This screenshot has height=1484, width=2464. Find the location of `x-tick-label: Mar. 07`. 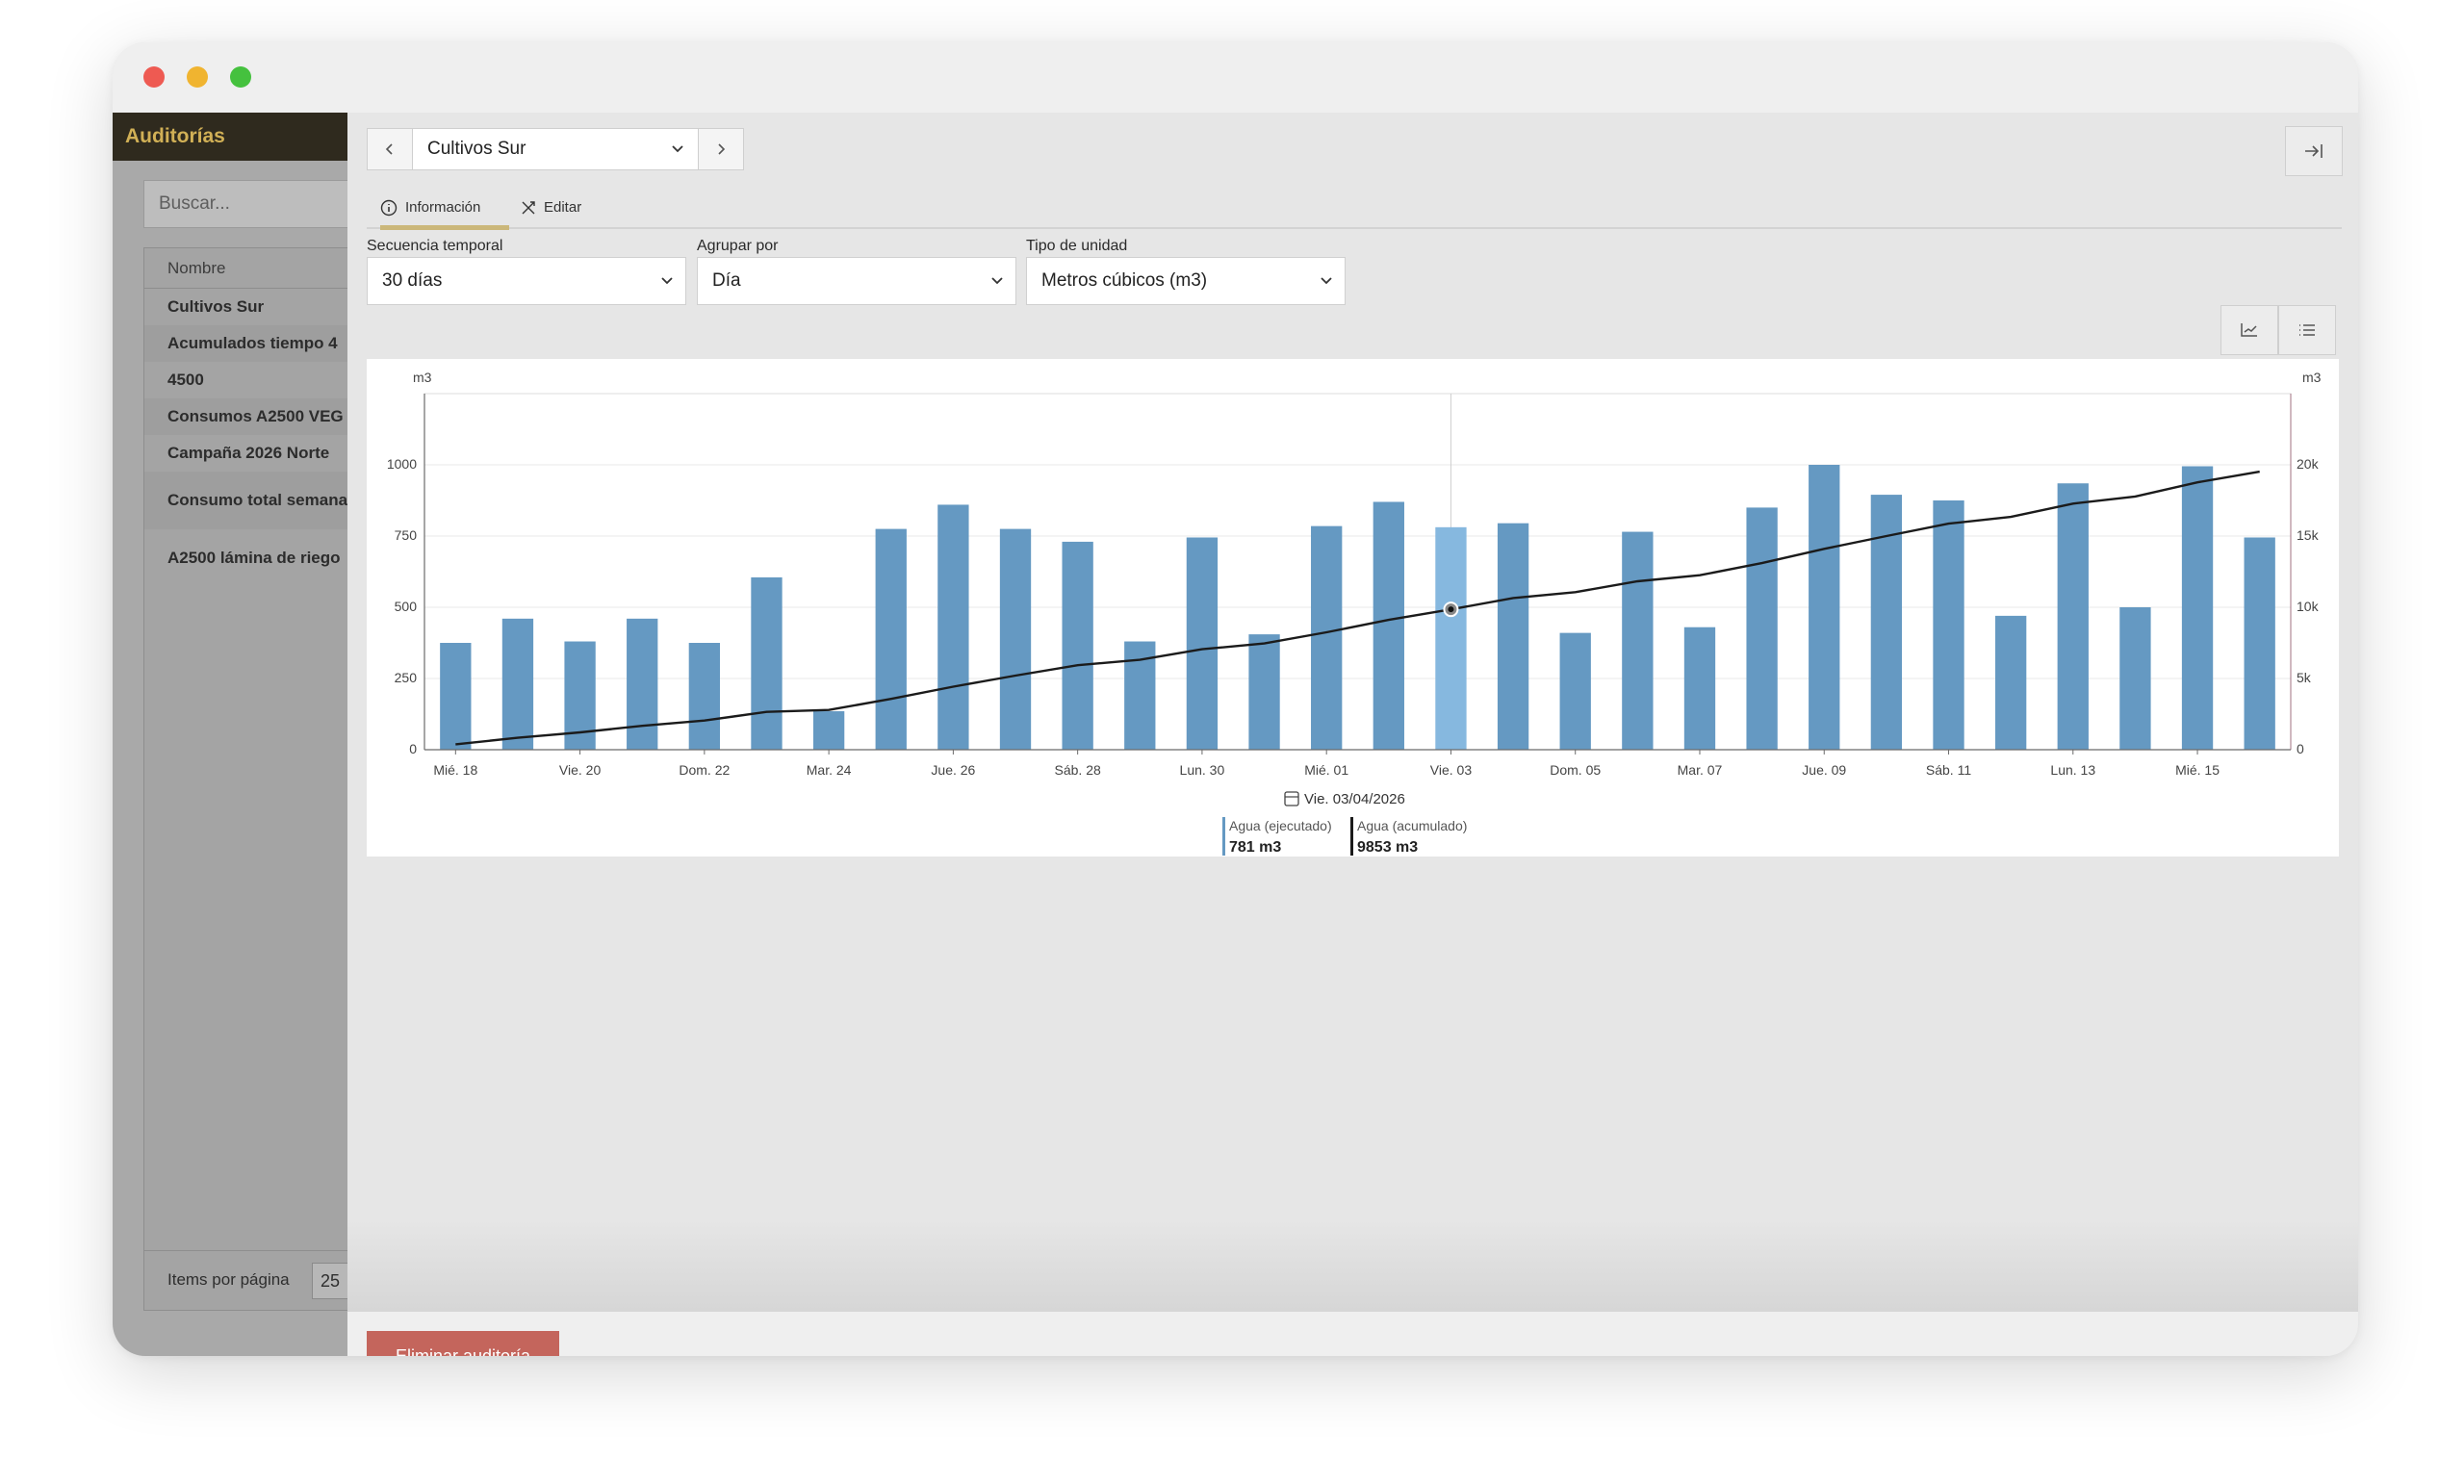

x-tick-label: Mar. 07 is located at coordinates (1700, 770).